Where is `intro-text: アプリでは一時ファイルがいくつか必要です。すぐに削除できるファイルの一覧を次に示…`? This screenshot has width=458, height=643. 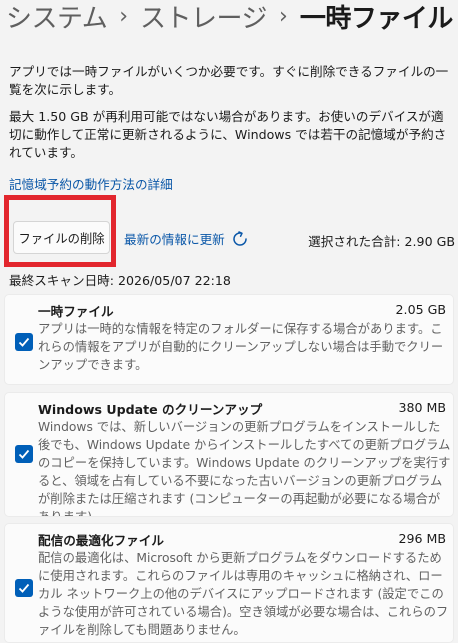
intro-text: アプリでは一時ファイルがいくつか必要です。すぐに削除できるファイルの一覧を次に示… is located at coordinates (229, 80).